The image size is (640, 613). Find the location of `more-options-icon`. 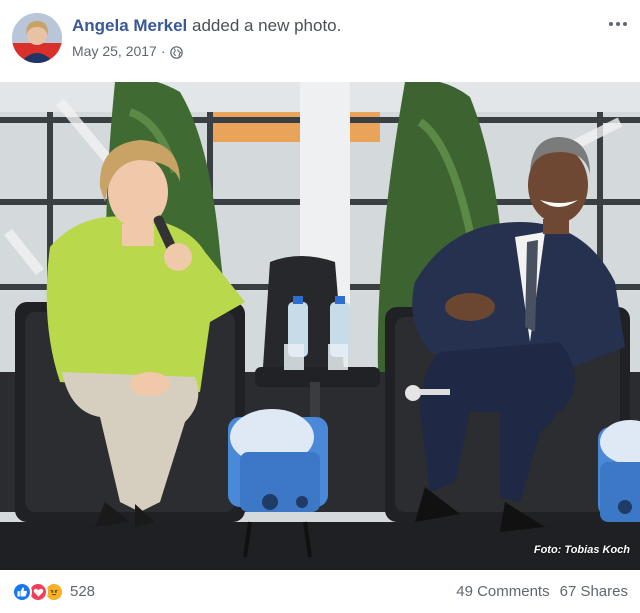

more-options-icon is located at coordinates (618, 24).